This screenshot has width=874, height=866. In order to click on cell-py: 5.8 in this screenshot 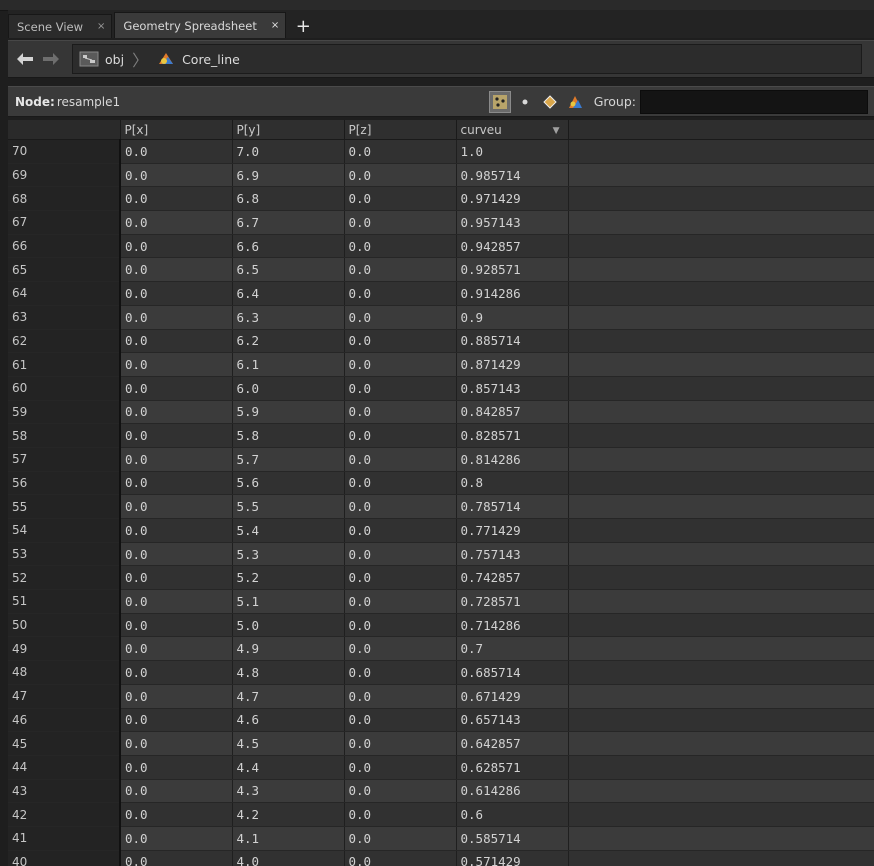, I will do `click(288, 435)`.